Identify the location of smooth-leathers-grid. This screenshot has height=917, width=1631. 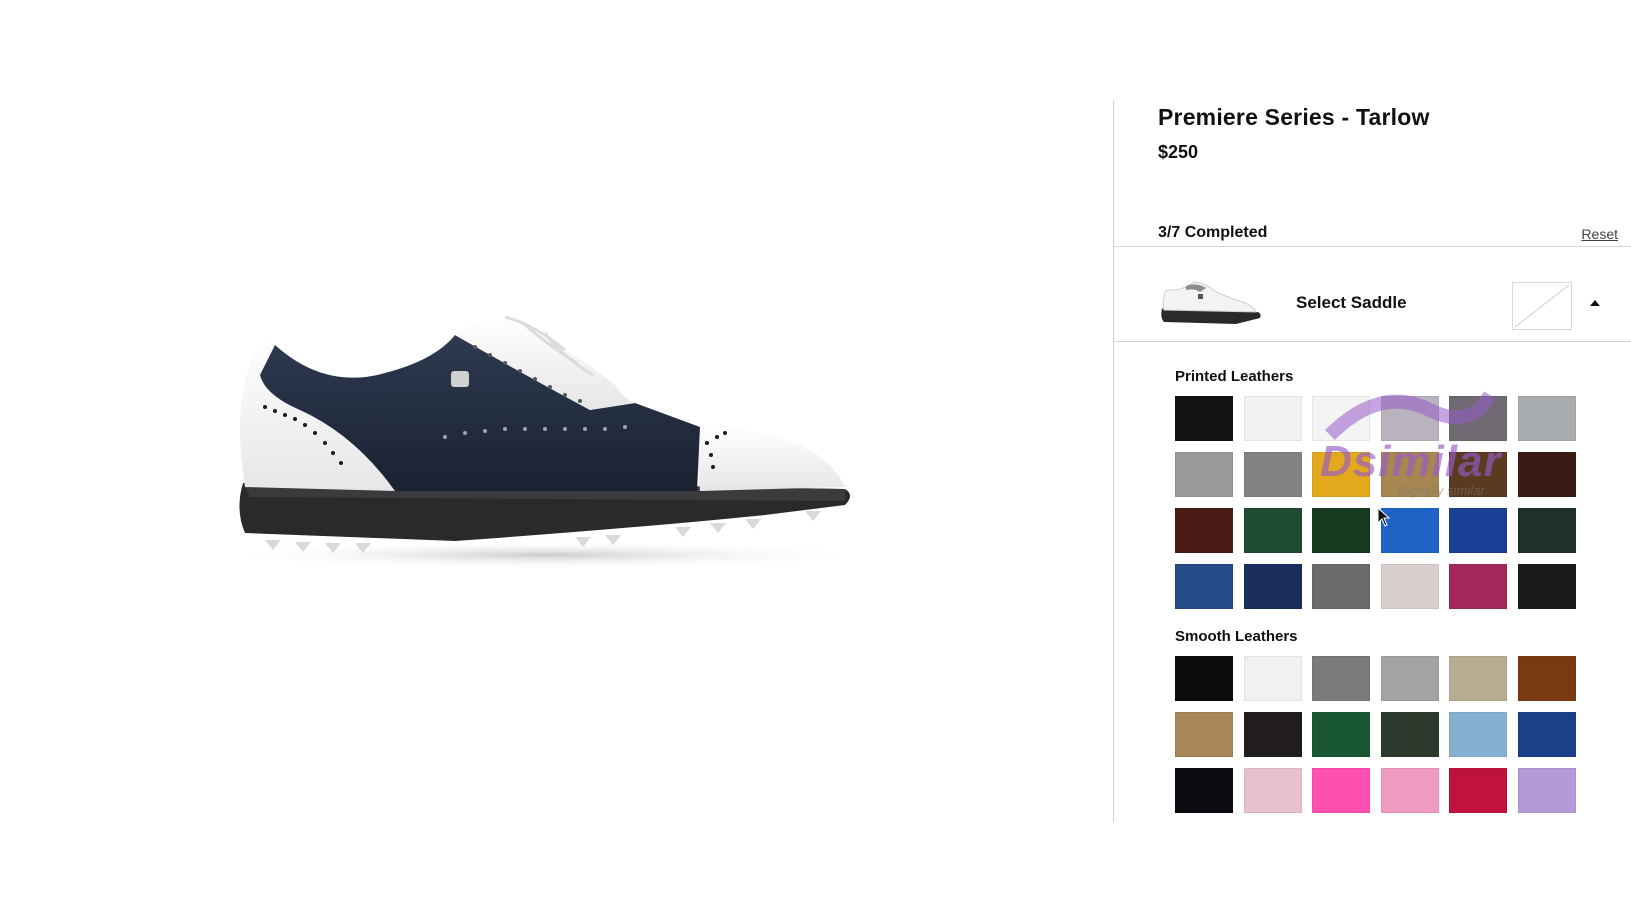
(1380, 739).